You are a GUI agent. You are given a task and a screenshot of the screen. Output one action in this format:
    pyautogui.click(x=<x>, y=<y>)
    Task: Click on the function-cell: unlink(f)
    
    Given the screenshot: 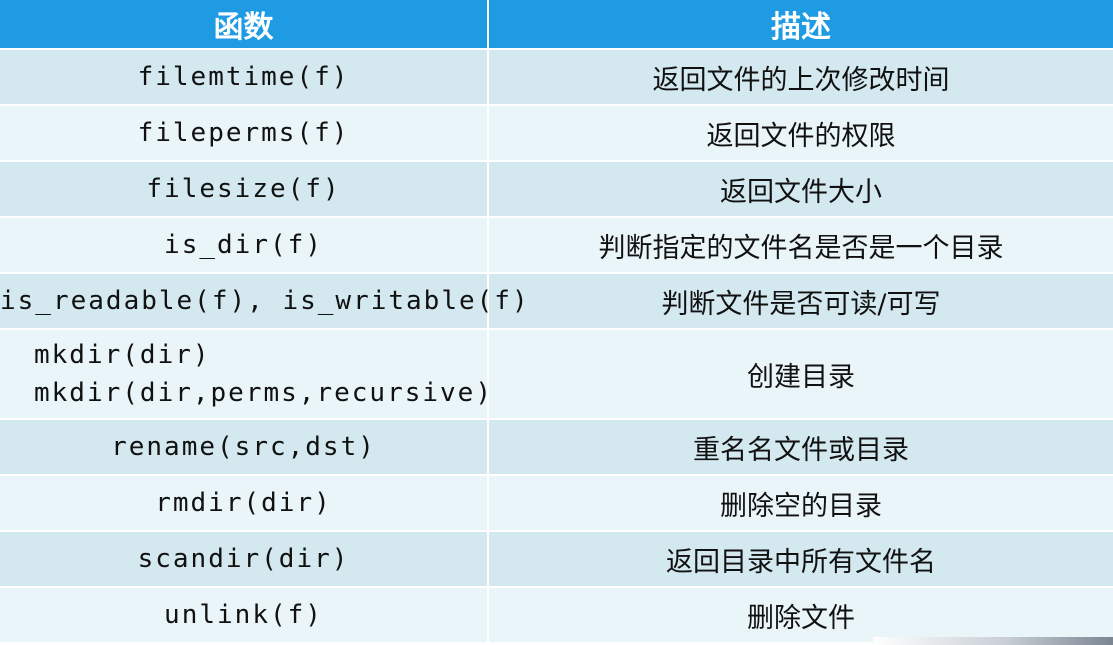 What is the action you would take?
    pyautogui.click(x=244, y=614)
    